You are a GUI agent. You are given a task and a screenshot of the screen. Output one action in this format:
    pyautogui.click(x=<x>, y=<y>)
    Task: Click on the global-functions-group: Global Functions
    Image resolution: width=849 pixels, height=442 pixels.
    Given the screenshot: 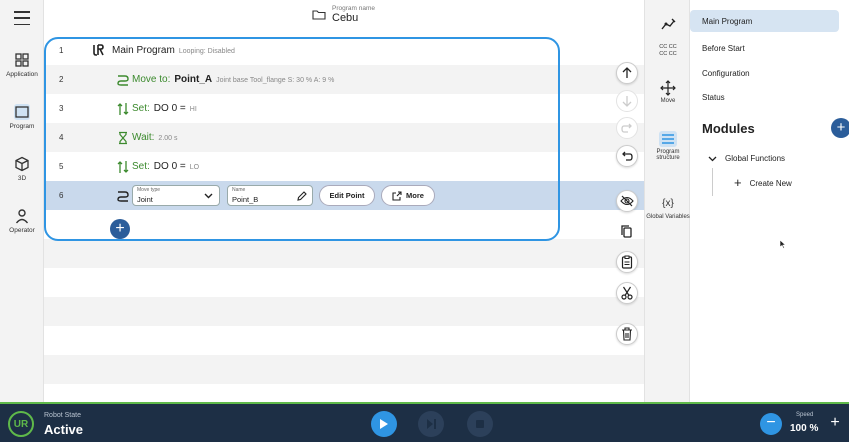 What is the action you would take?
    pyautogui.click(x=746, y=158)
    